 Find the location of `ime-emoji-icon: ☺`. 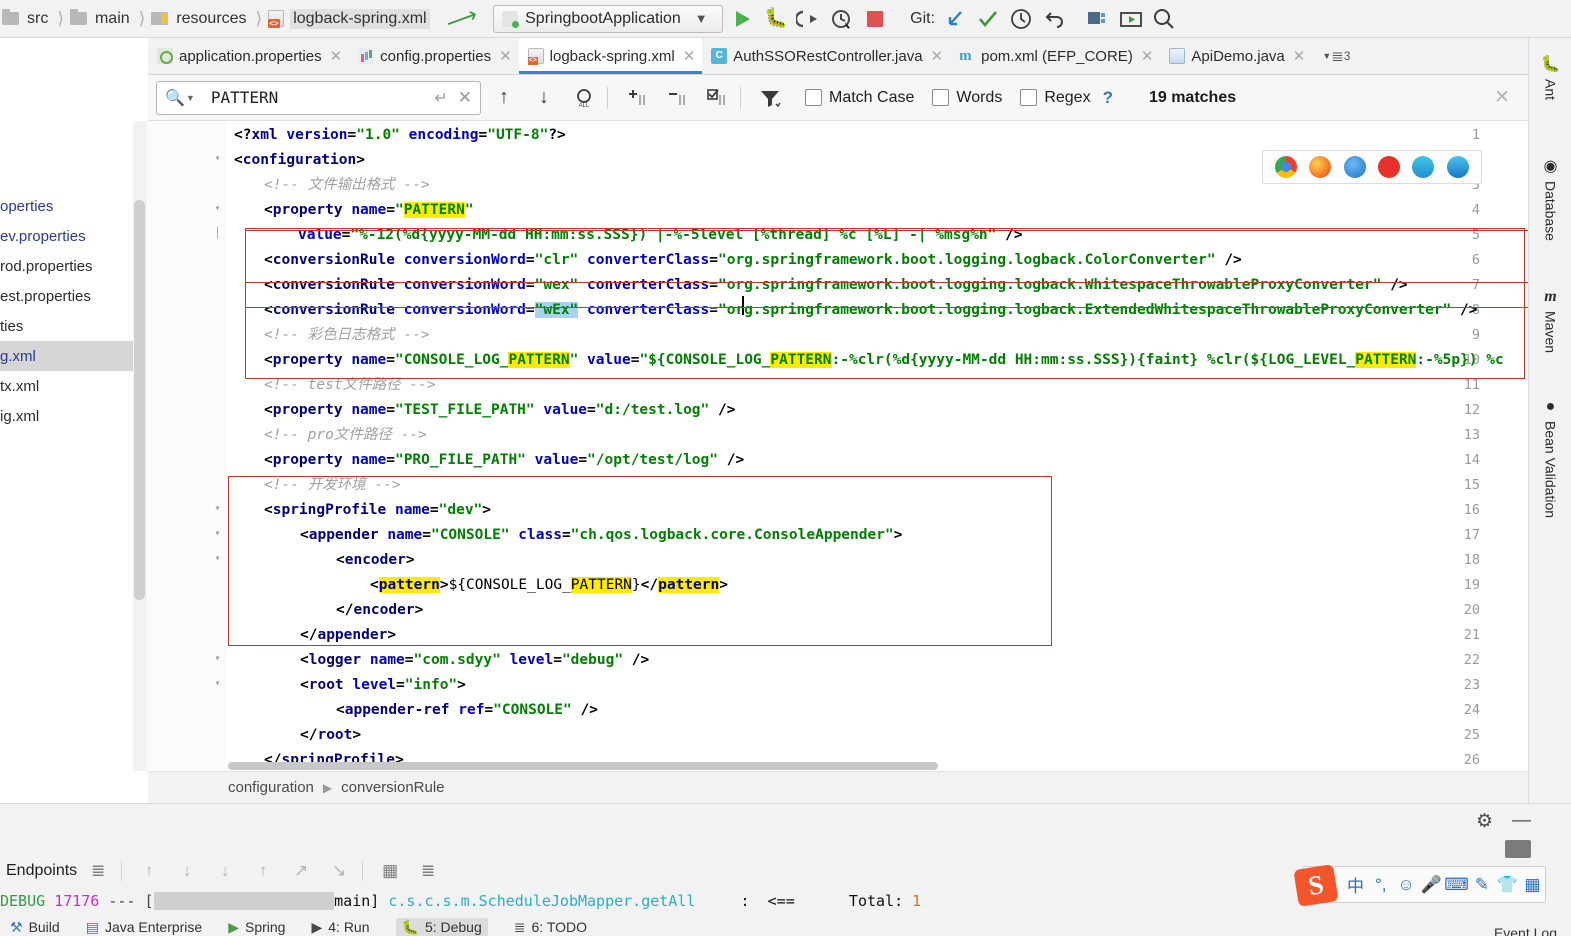

ime-emoji-icon: ☺ is located at coordinates (1405, 885).